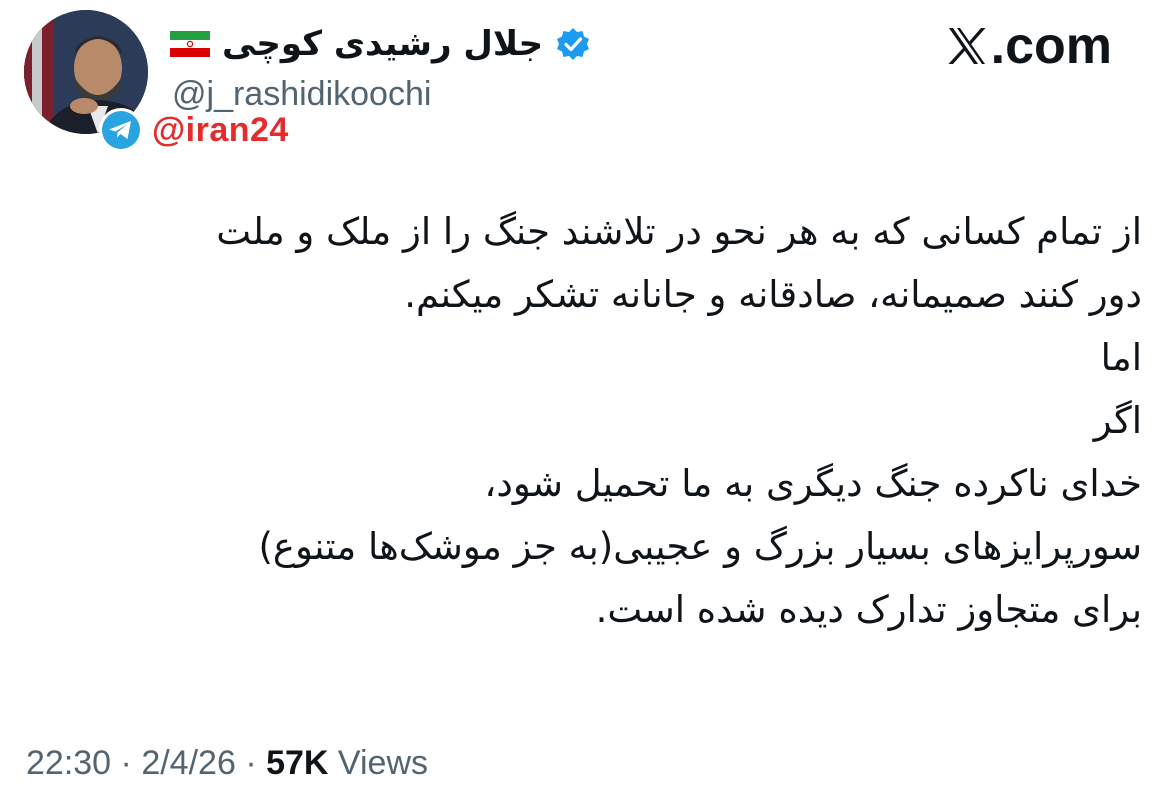 Image resolution: width=1166 pixels, height=793 pixels. What do you see at coordinates (1121, 357) in the screenshot?
I see `tweet-line: اما` at bounding box center [1121, 357].